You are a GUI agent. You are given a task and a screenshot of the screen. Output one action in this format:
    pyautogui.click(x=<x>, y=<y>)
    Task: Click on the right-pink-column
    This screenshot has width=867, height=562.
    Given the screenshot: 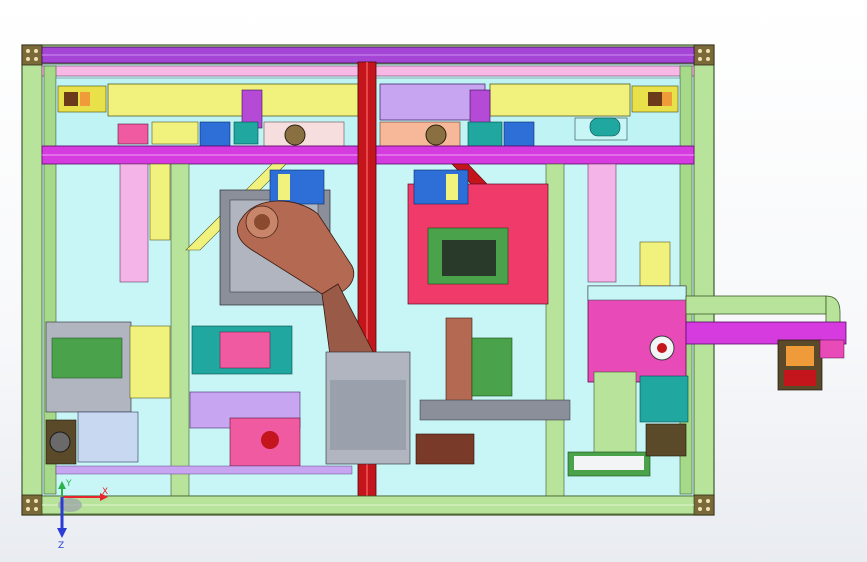 What is the action you would take?
    pyautogui.click(x=602, y=223)
    